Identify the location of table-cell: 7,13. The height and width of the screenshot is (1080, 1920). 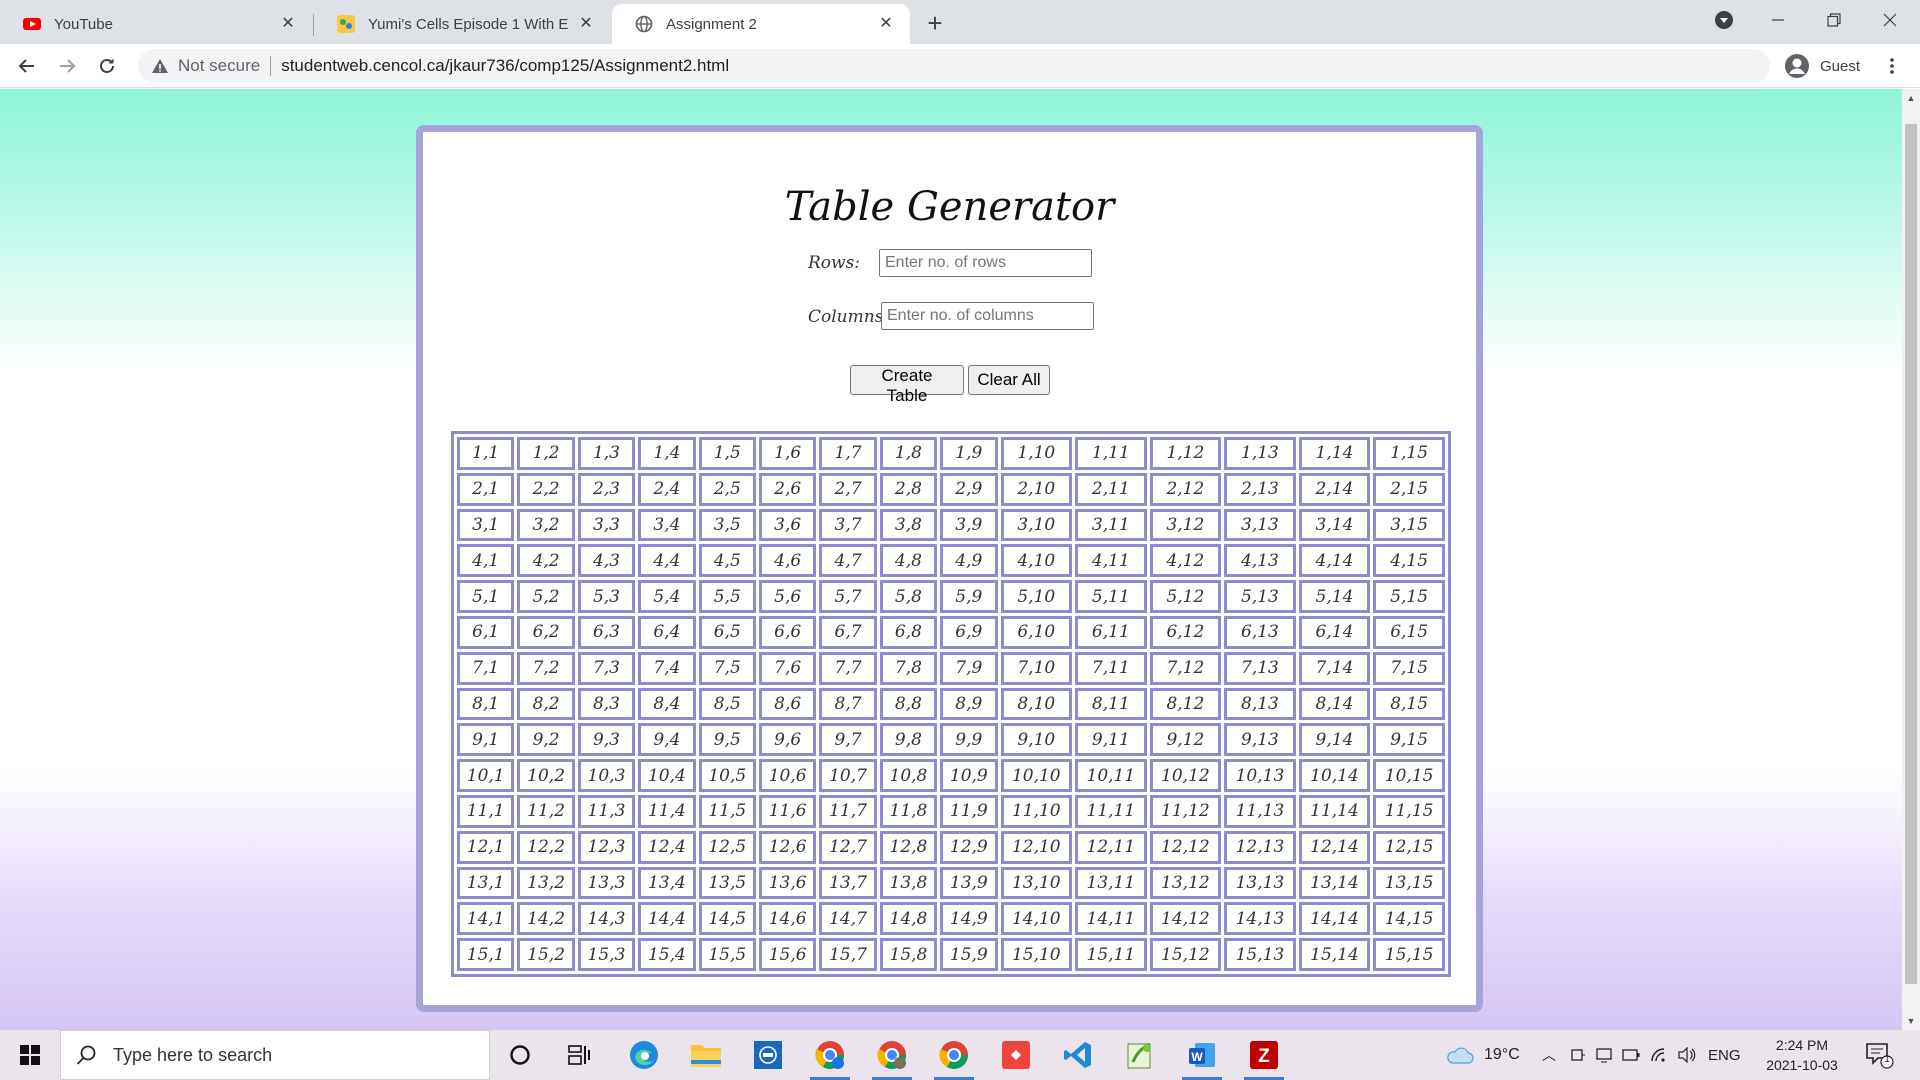
(1260, 668).